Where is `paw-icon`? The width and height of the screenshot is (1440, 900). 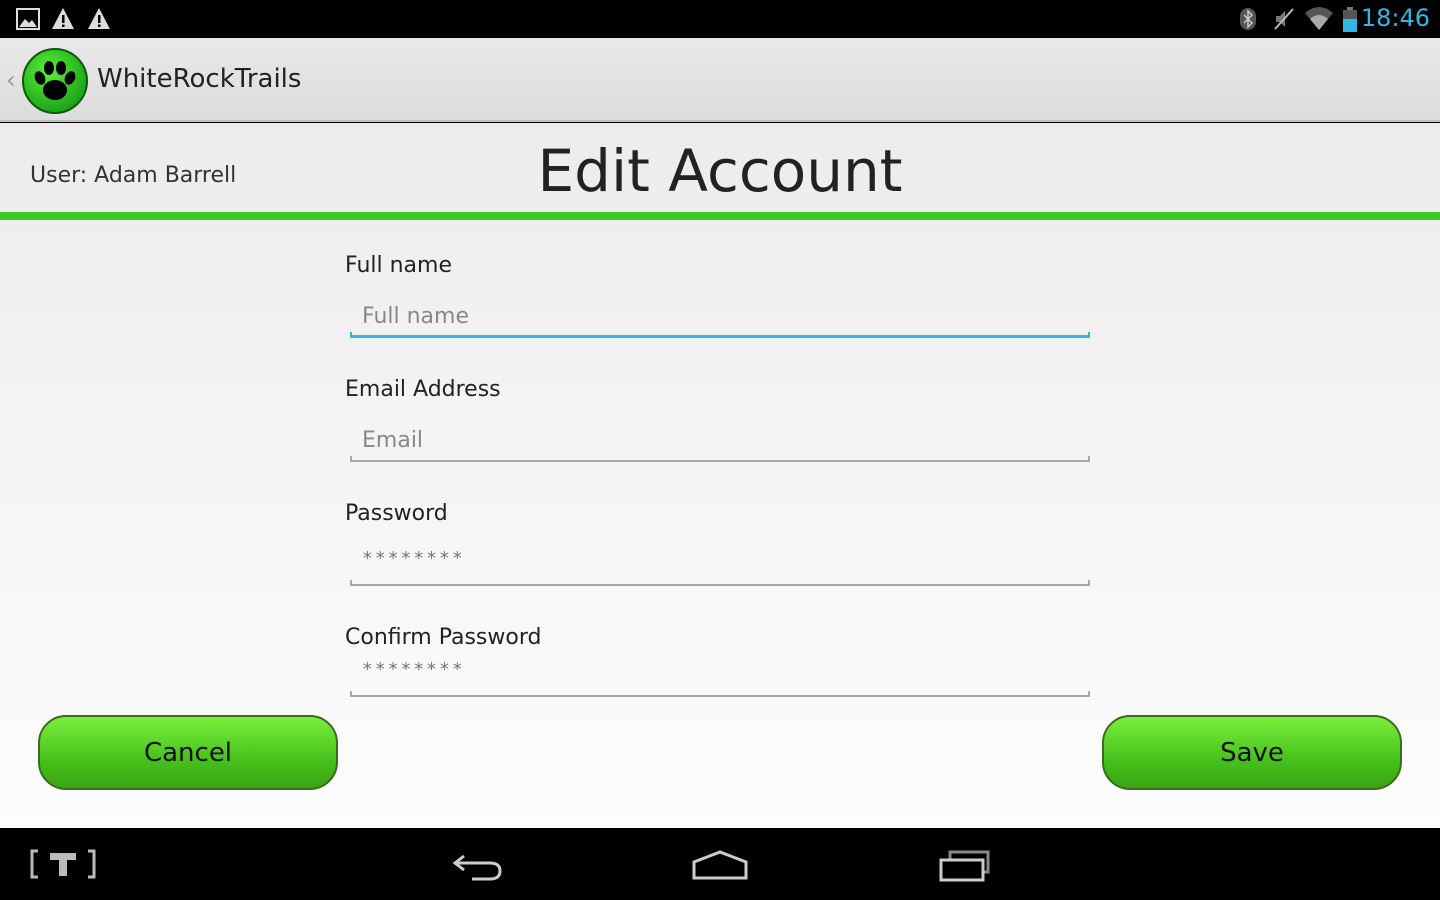
paw-icon is located at coordinates (55, 81).